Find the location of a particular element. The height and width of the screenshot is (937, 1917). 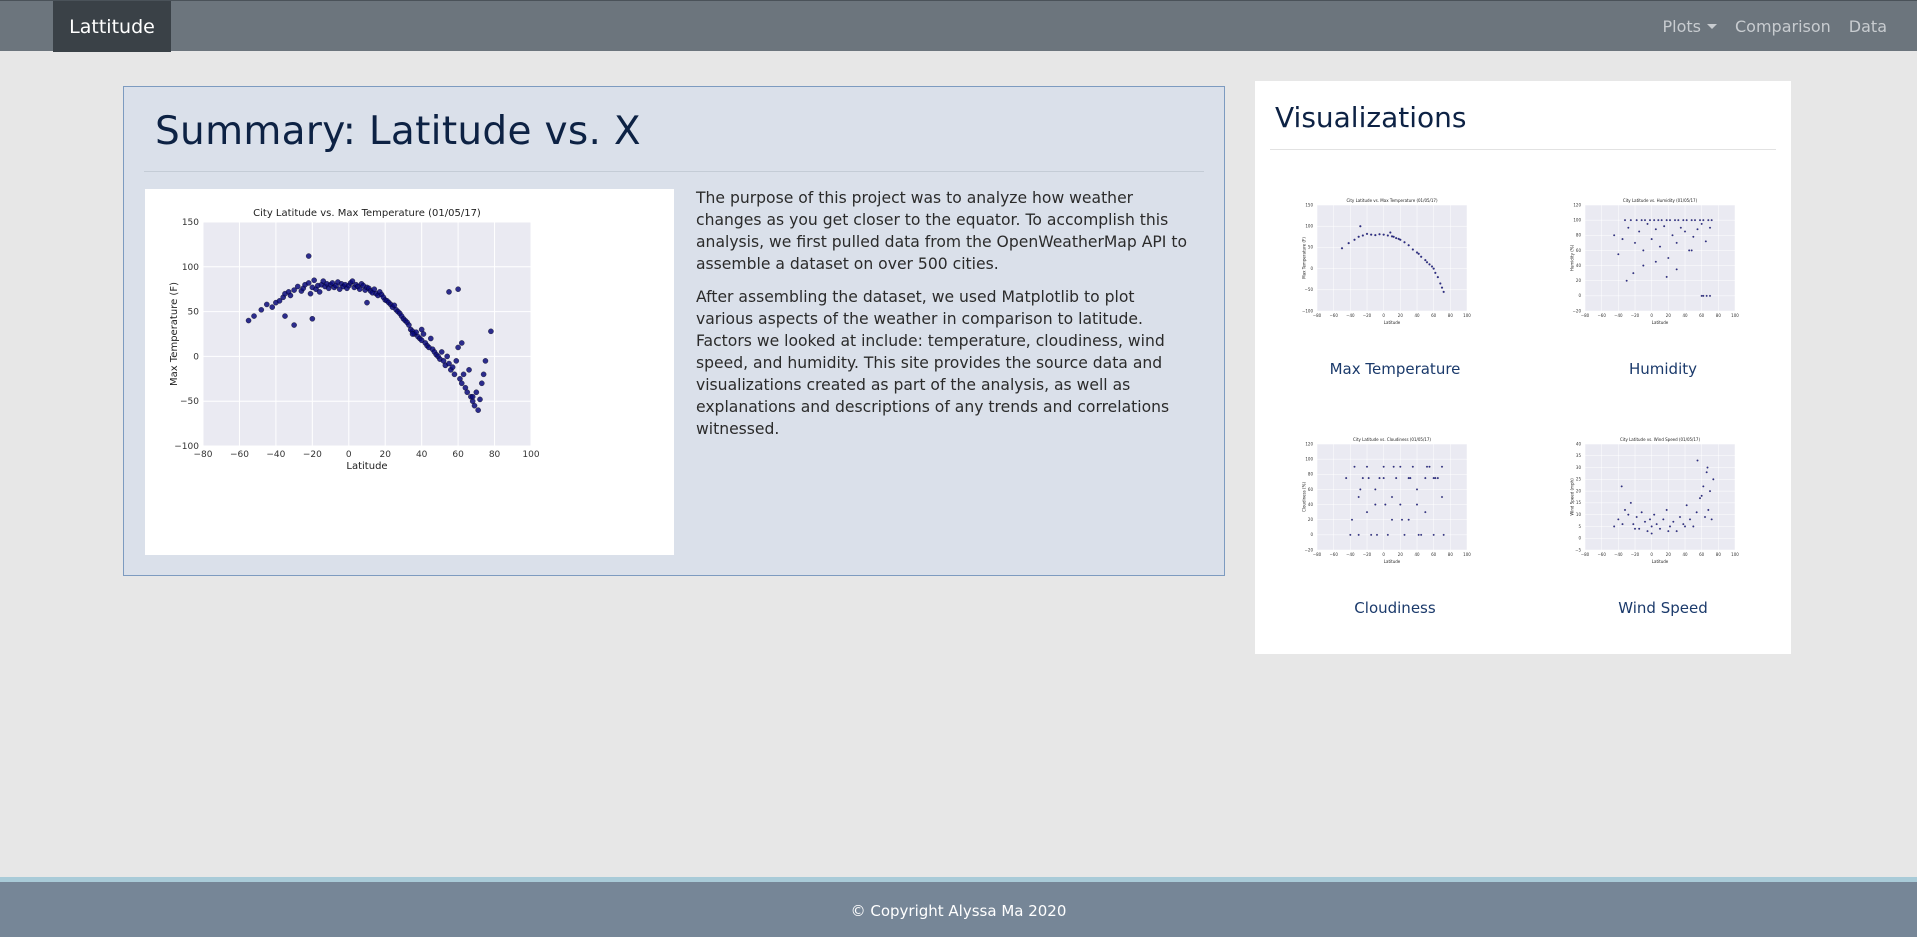

y-tick-label: 60 is located at coordinates (1311, 489).